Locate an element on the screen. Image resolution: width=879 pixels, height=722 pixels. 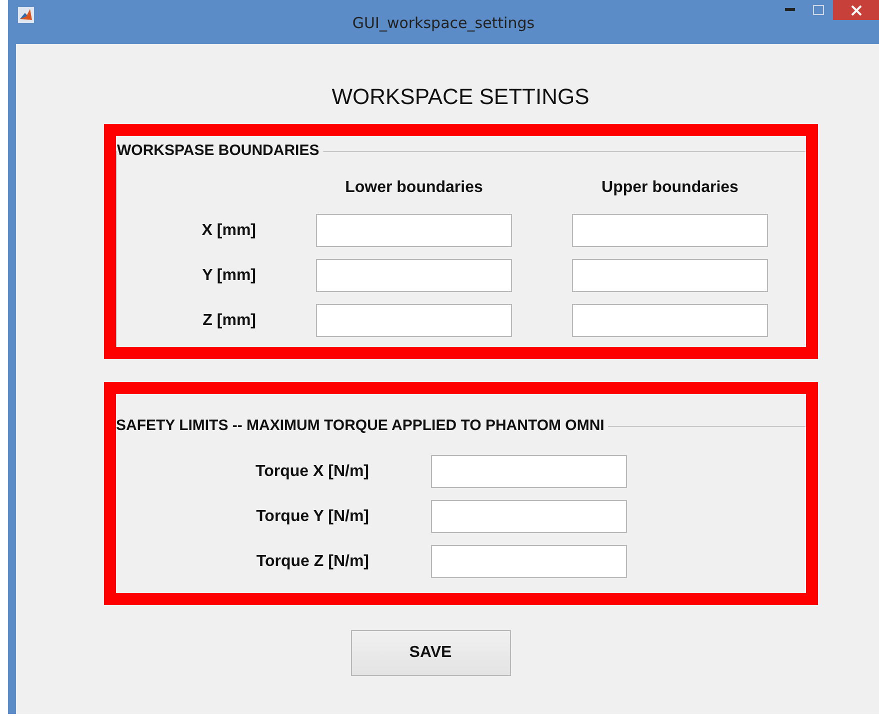
window-title: GUI_workspace_settings is located at coordinates (443, 23).